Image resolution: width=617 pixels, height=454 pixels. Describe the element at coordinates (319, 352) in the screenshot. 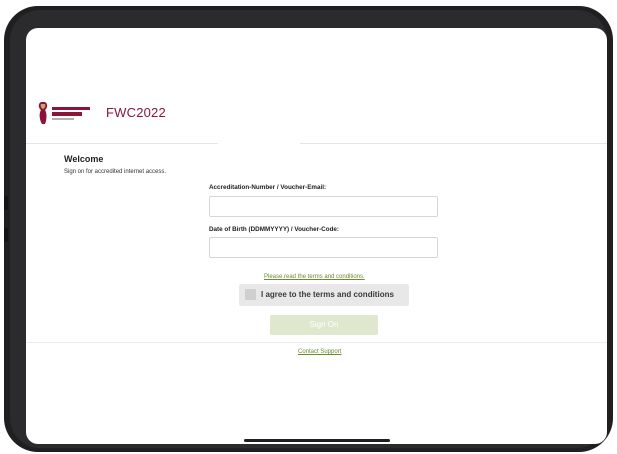

I see `contact-support-link: Contact Support` at that location.